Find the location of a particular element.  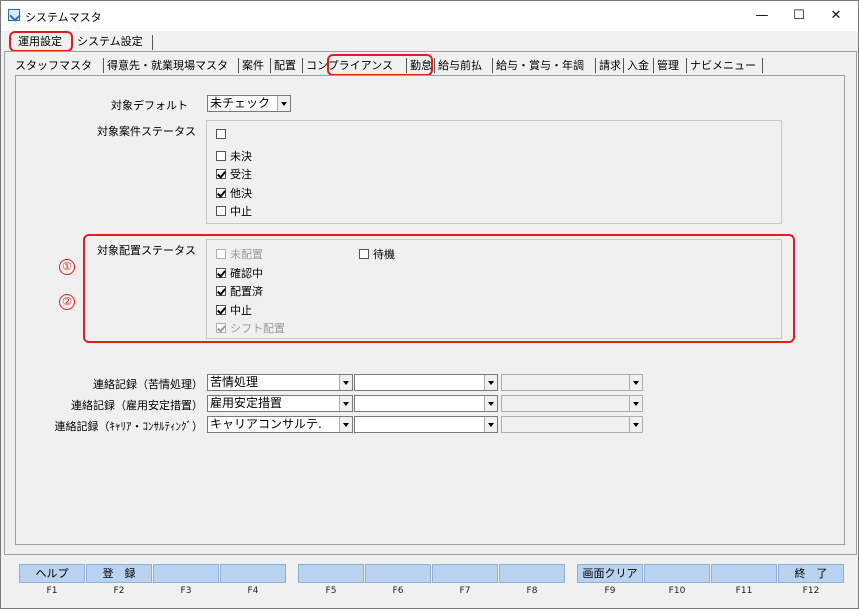

function-key-f6-button is located at coordinates (398, 573).